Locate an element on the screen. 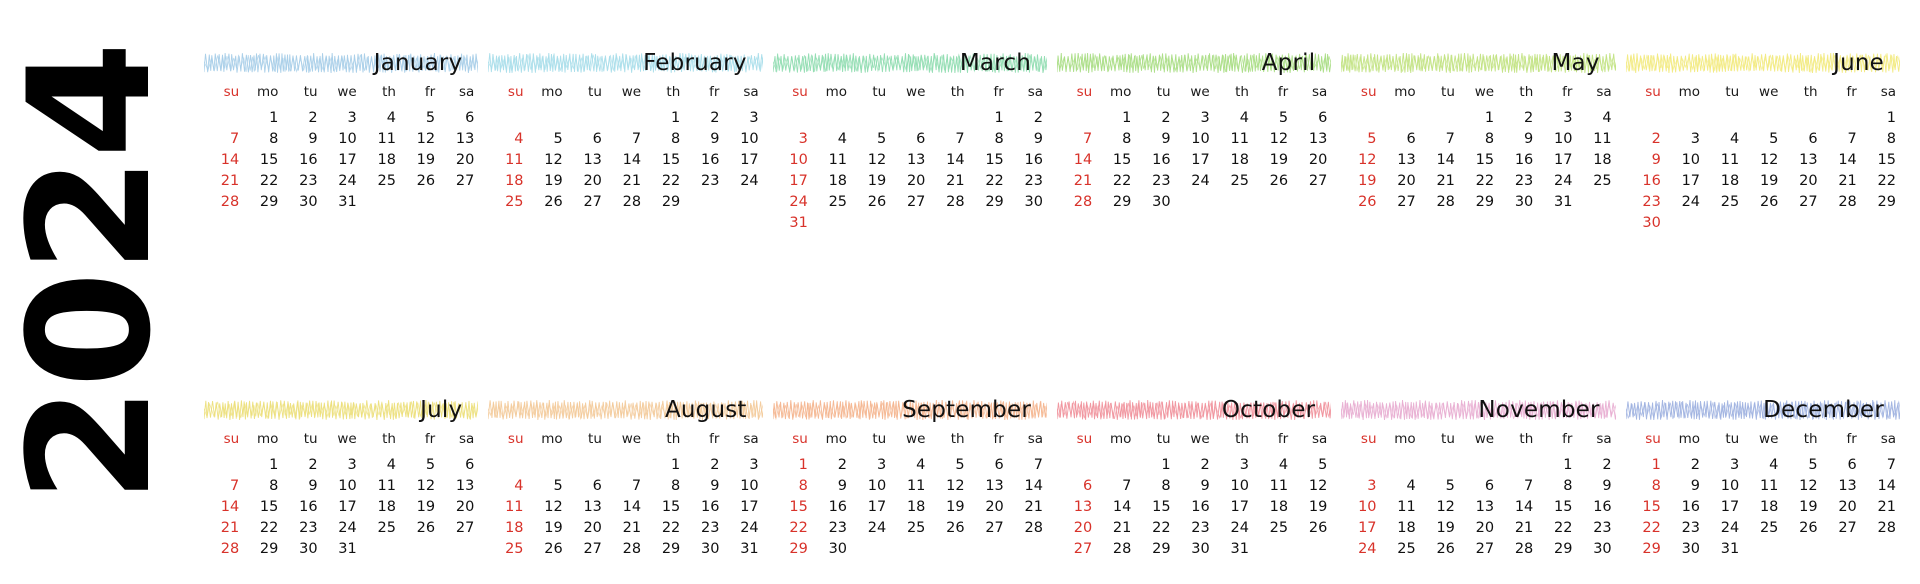  day-cell: 17 is located at coordinates (742, 159).